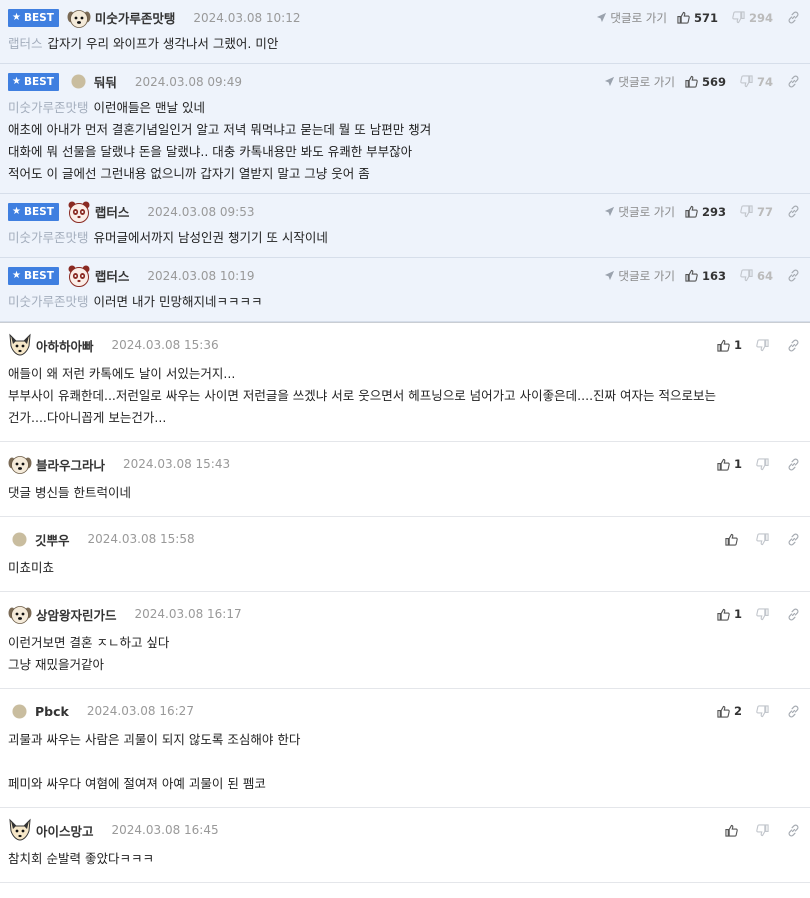 Image resolution: width=810 pixels, height=898 pixels. I want to click on comment-actions: 댓글로 가기 571 294, so click(698, 18).